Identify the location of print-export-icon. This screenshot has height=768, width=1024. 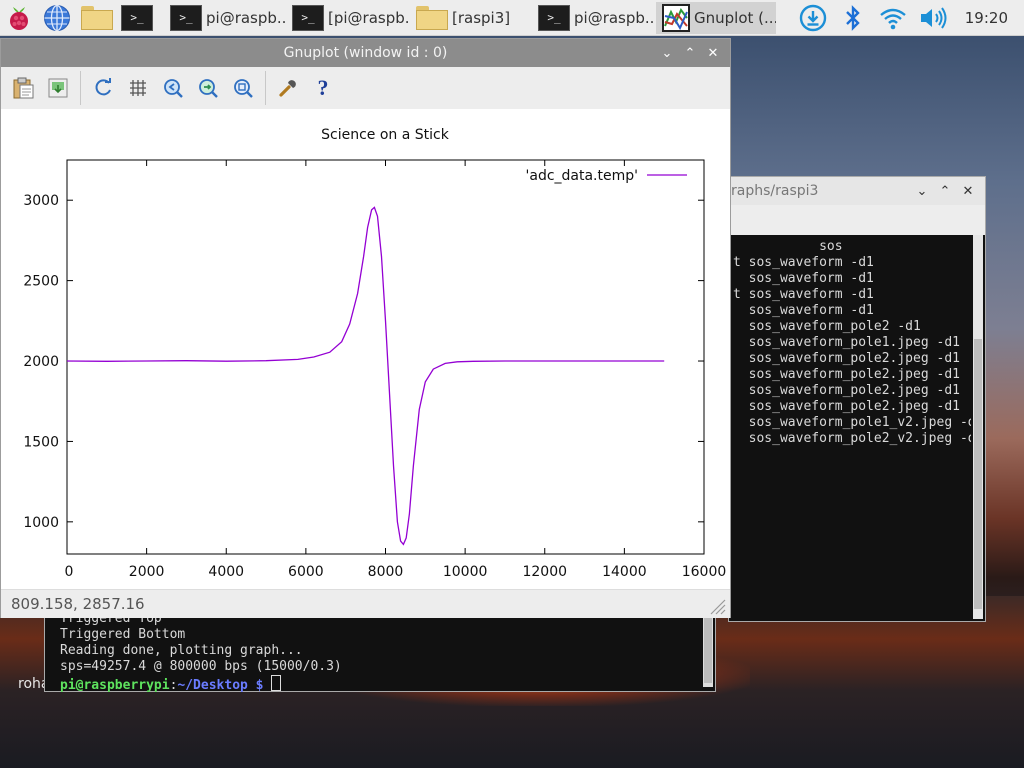
(58, 88).